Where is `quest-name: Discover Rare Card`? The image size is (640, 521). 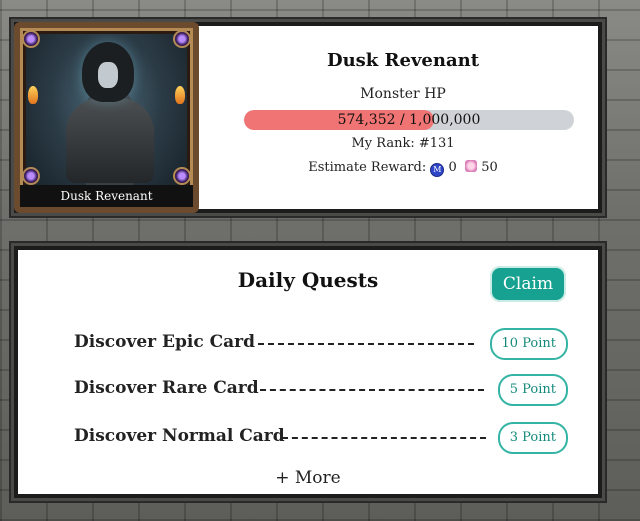
quest-name: Discover Rare Card is located at coordinates (166, 388).